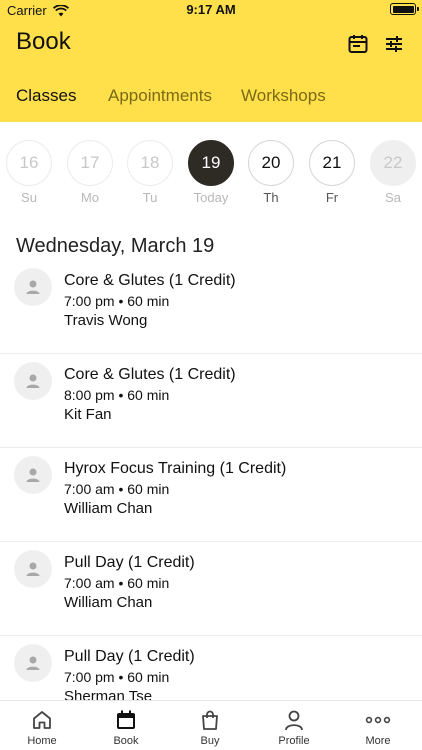 This screenshot has height=750, width=422. I want to click on tab-appointments: Appointments, so click(160, 96).